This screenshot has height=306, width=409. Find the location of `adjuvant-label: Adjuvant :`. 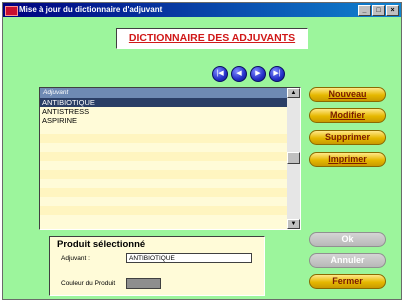

adjuvant-label: Adjuvant : is located at coordinates (75, 258).